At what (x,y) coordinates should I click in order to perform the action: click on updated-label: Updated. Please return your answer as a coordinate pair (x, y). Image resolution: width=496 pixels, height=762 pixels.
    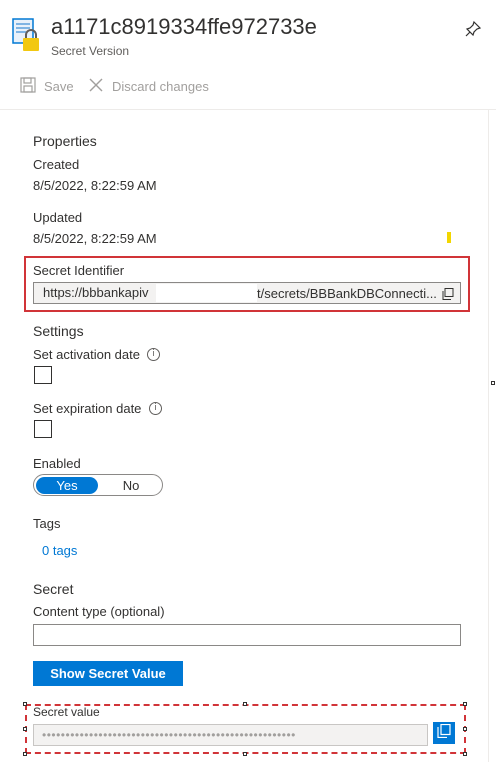
    Looking at the image, I should click on (58, 217).